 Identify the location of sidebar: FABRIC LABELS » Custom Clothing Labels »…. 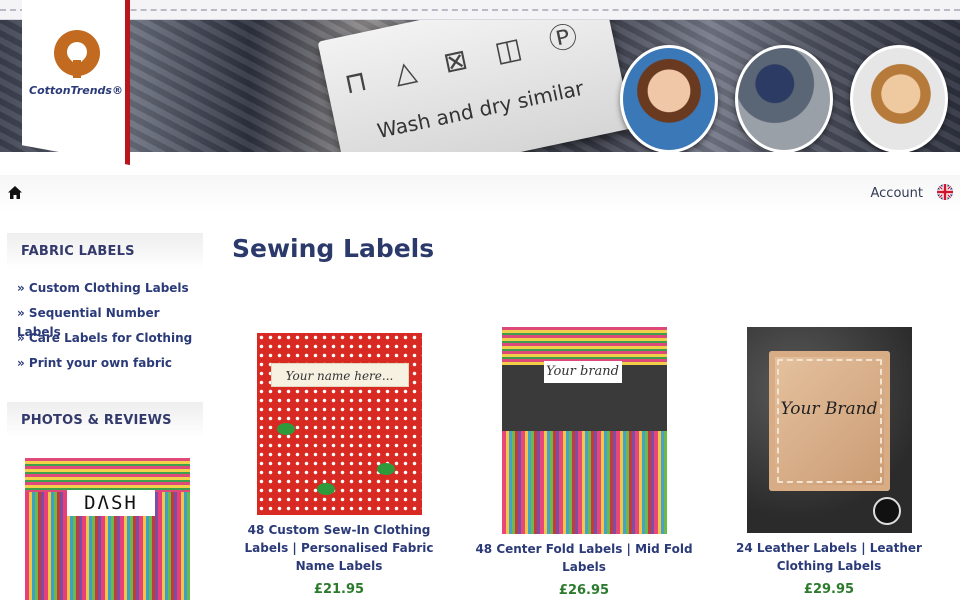
(105, 416).